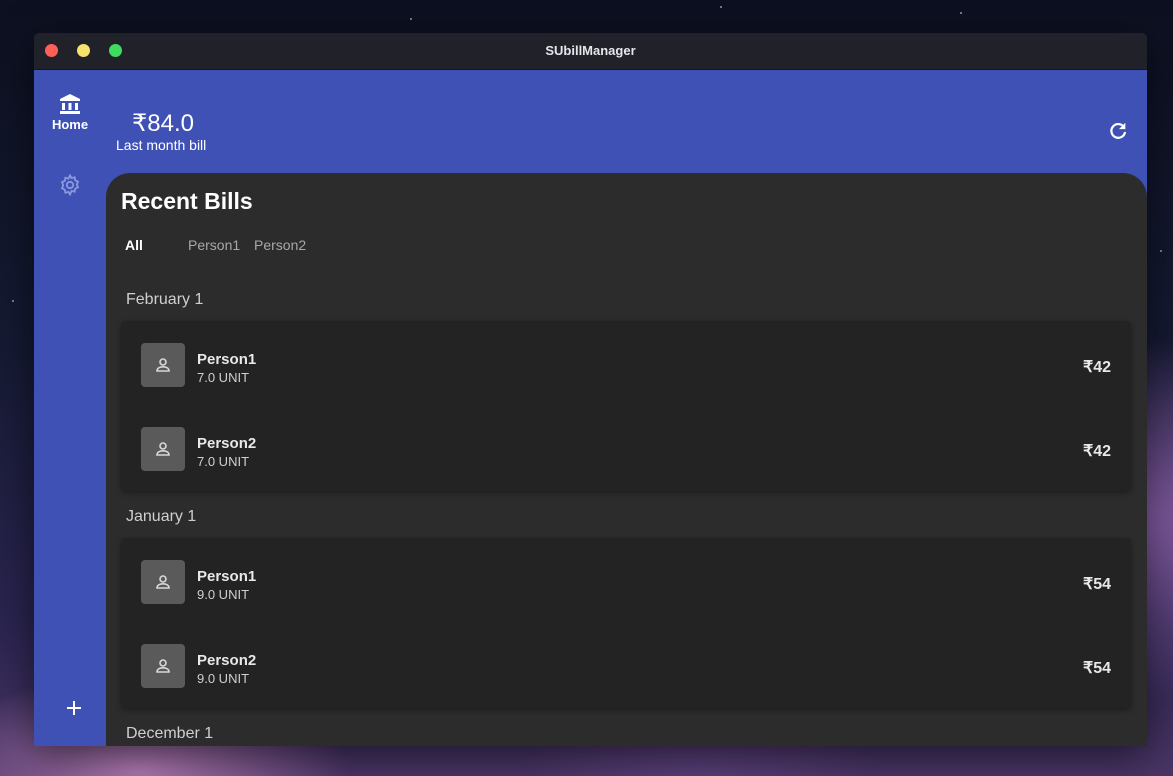 This screenshot has height=776, width=1173. Describe the element at coordinates (161, 145) in the screenshot. I see `last-month-label: Last month bill` at that location.